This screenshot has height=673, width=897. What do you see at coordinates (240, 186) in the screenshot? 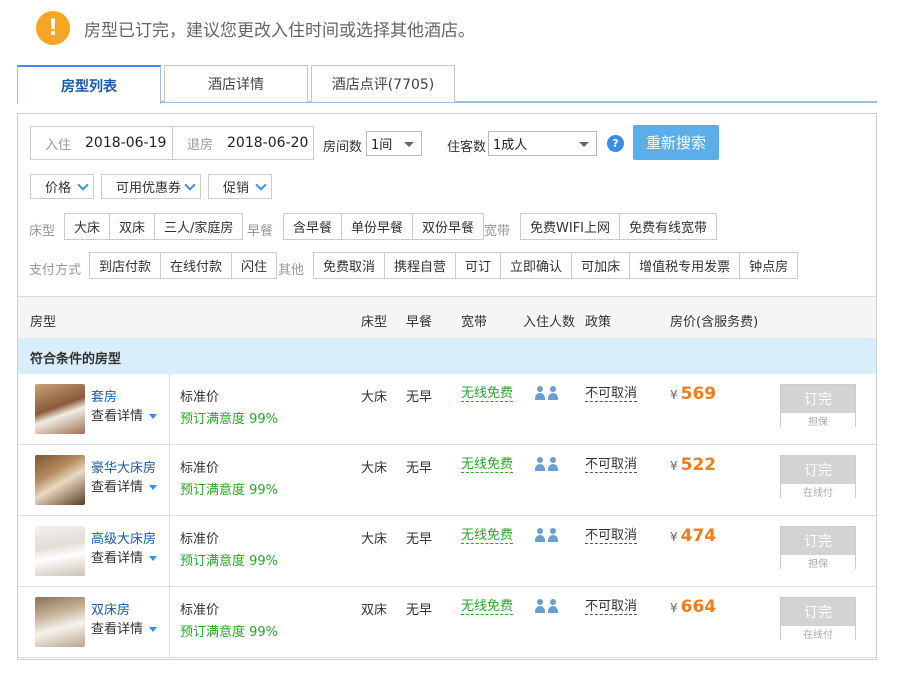
I see `promo-dropdown: 促销` at bounding box center [240, 186].